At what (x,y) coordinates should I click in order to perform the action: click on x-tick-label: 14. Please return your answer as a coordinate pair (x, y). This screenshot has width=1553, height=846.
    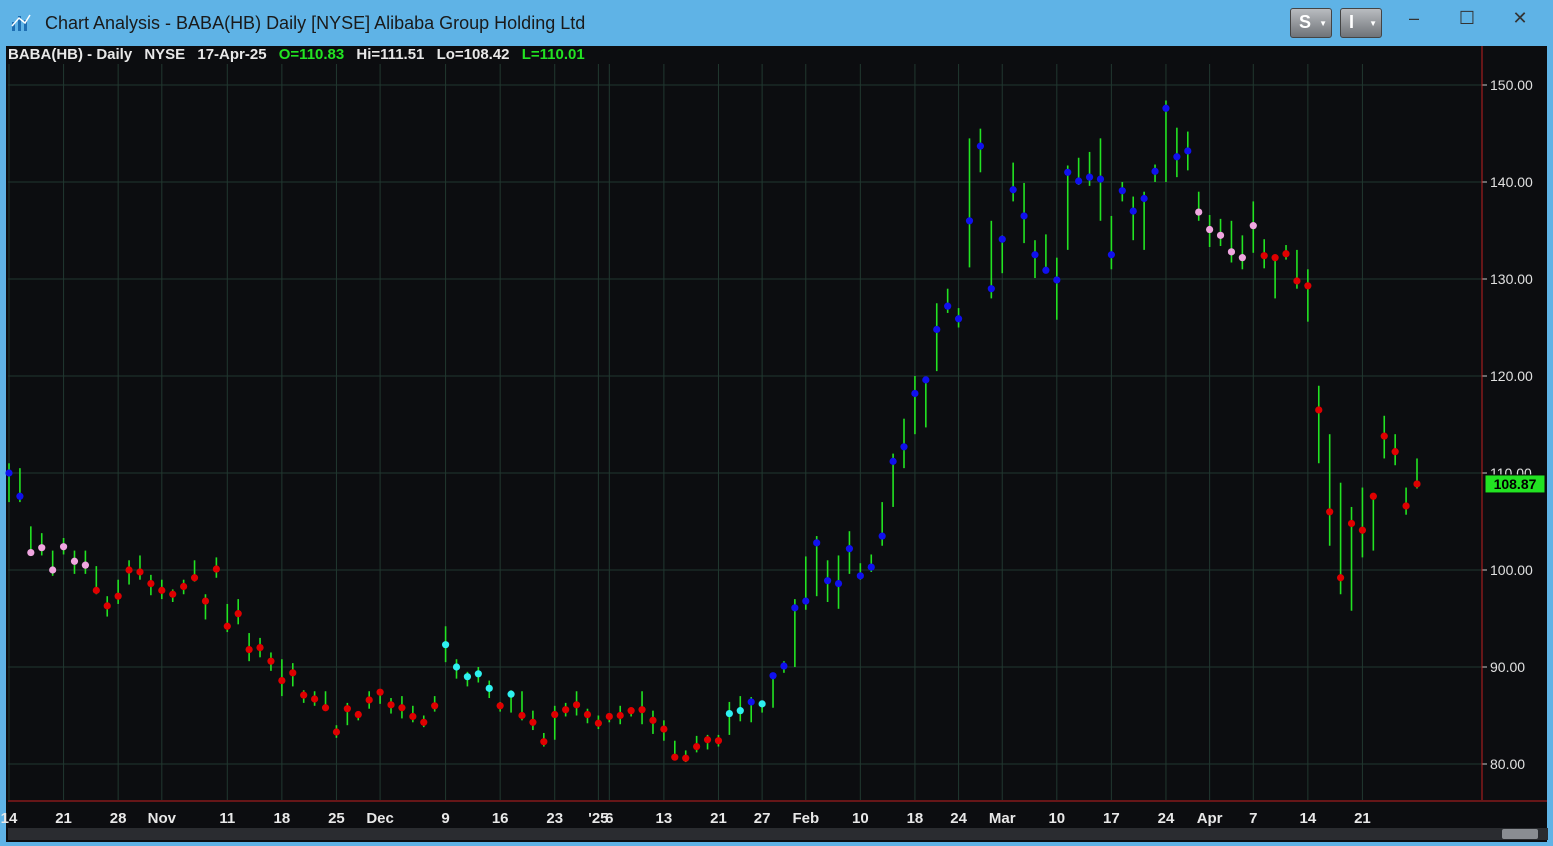
    Looking at the image, I should click on (9, 818).